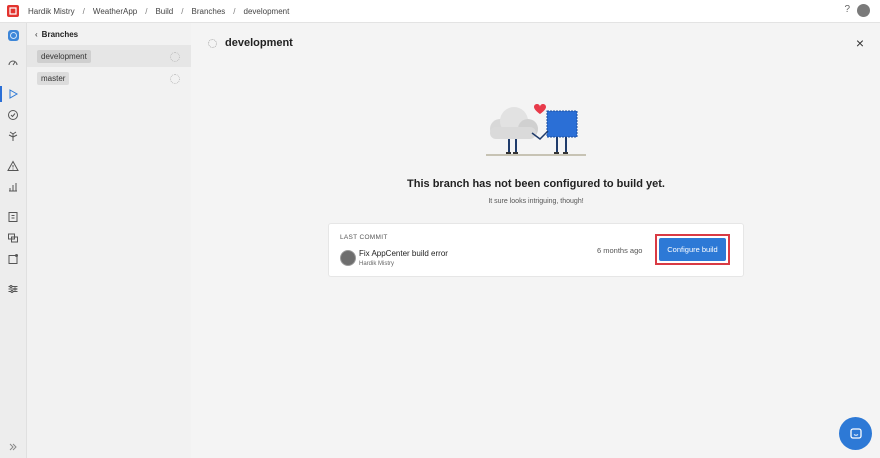 Image resolution: width=880 pixels, height=458 pixels. I want to click on app-center-logo-icon, so click(13, 11).